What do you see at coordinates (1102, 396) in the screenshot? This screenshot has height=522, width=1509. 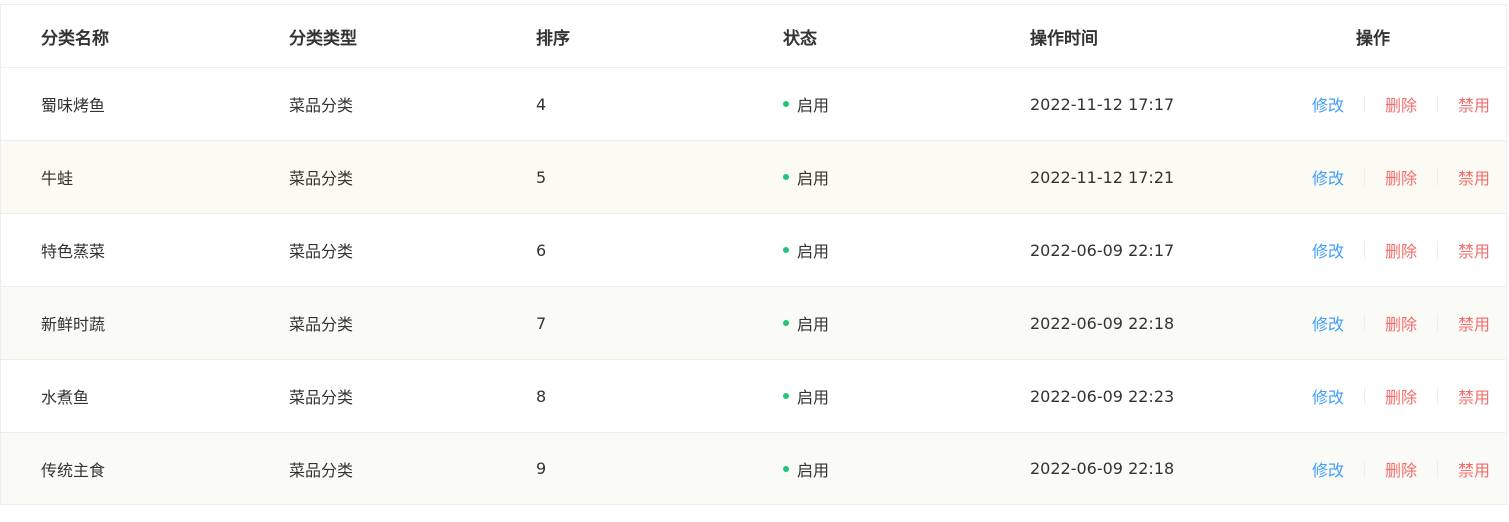 I see `update-time-cell: 2022-06-09 22:23` at bounding box center [1102, 396].